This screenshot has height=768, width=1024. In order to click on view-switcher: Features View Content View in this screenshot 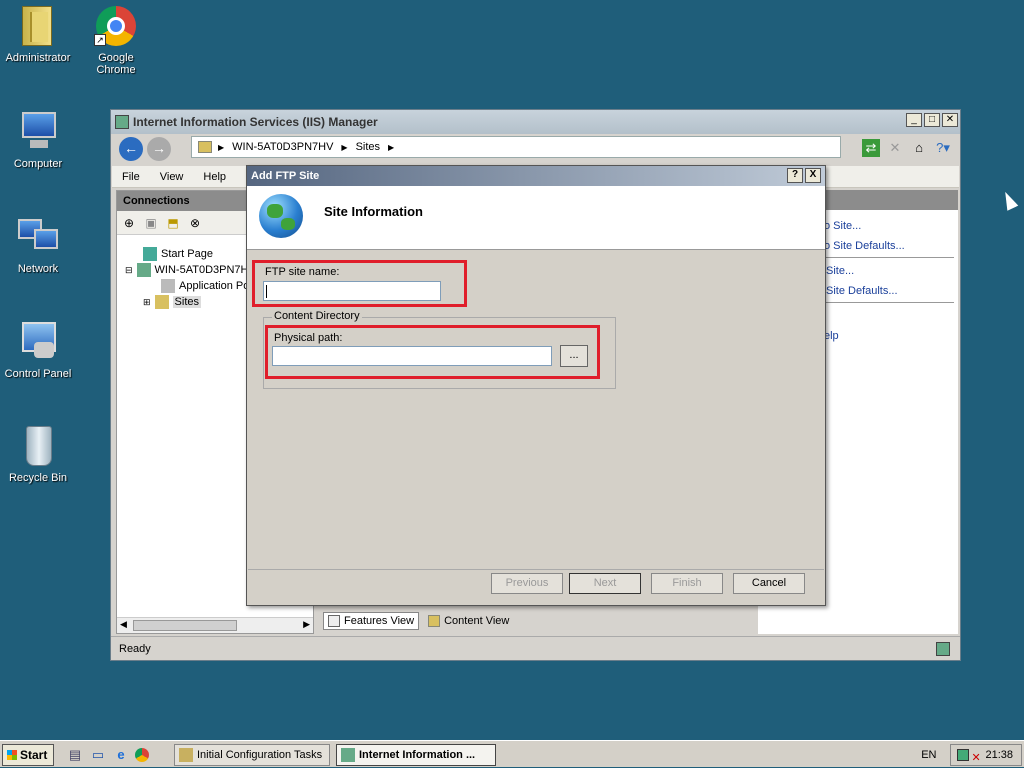, I will do `click(418, 621)`.